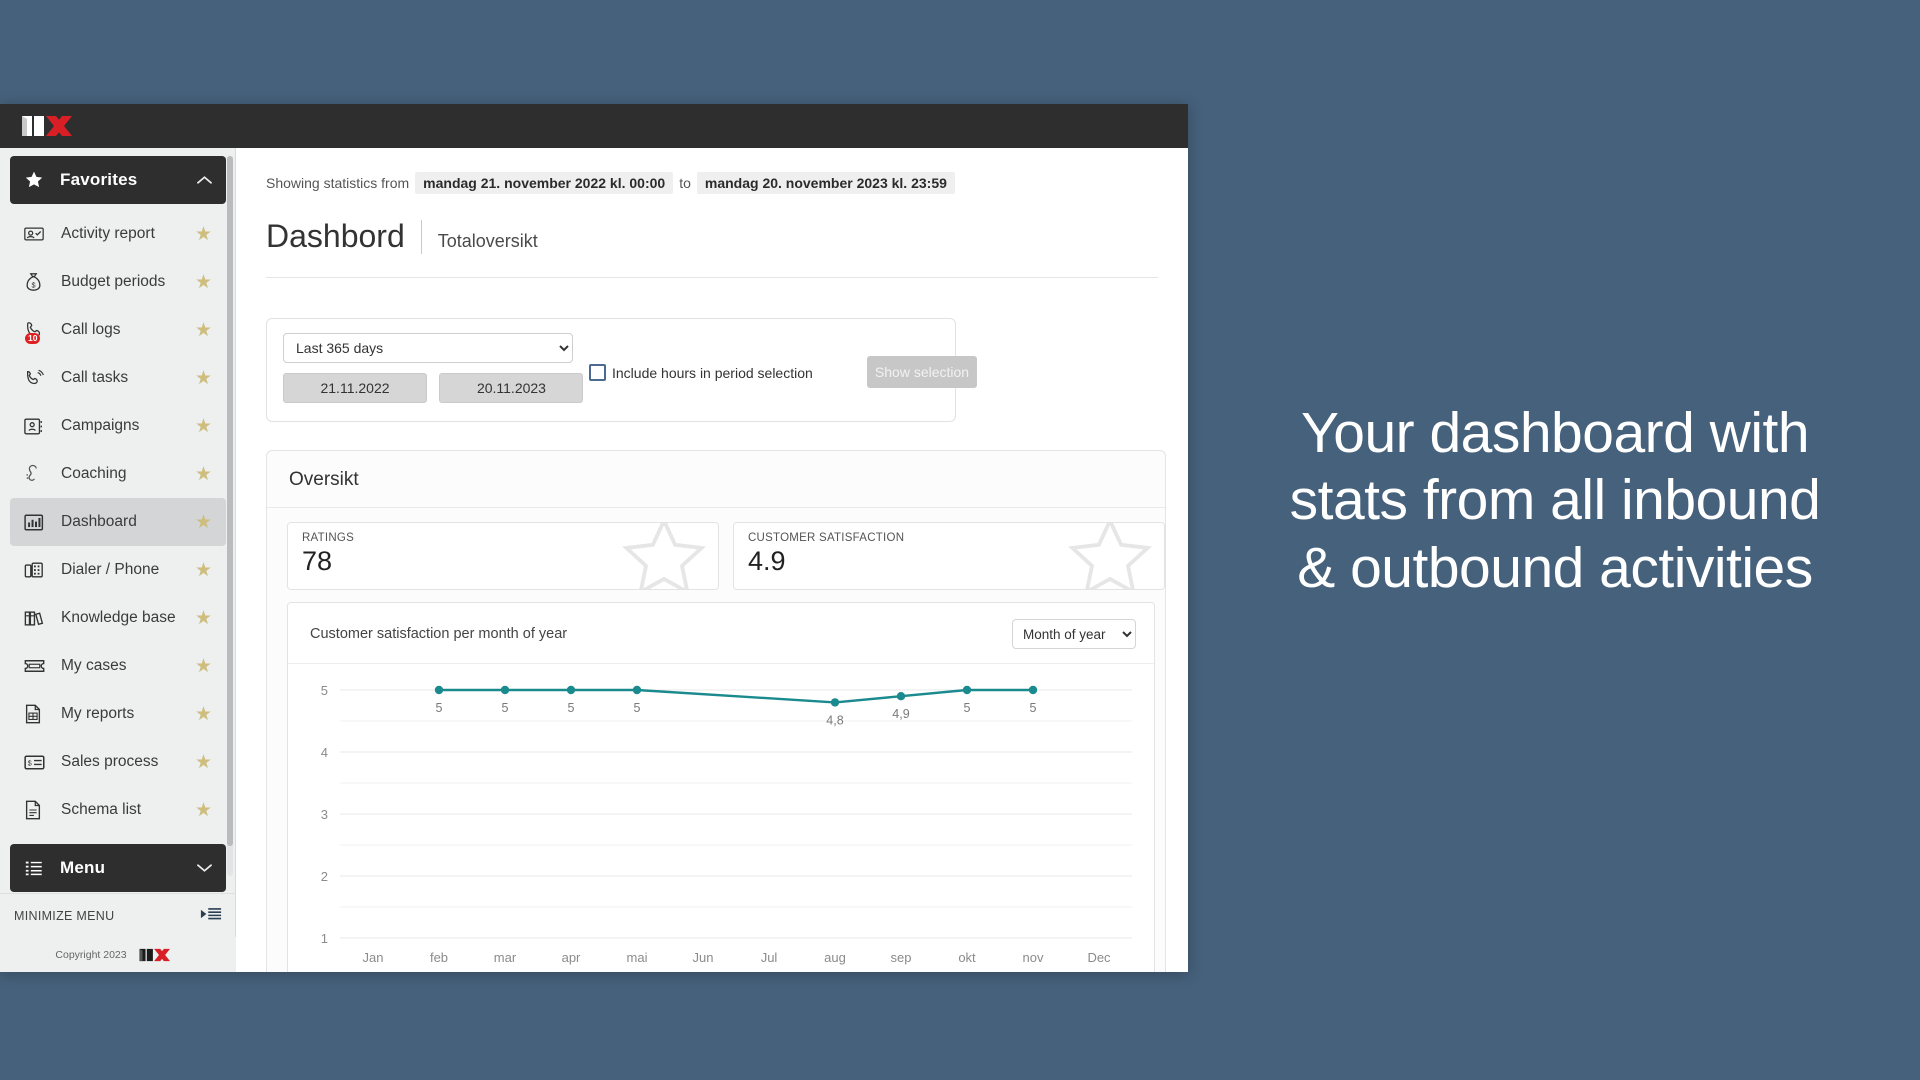  I want to click on svg-text: mai, so click(637, 957).